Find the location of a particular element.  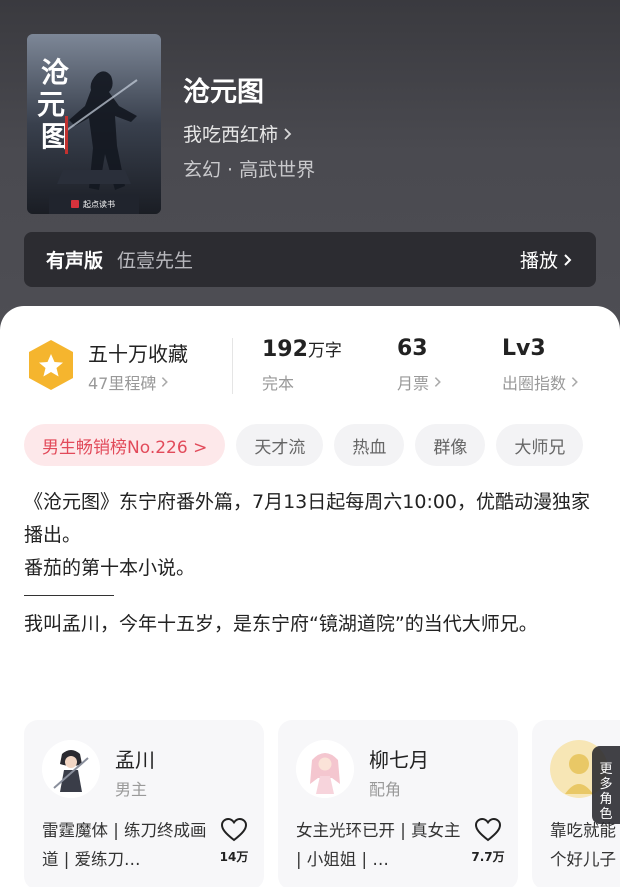

character-name: 柳七月 is located at coordinates (399, 760).